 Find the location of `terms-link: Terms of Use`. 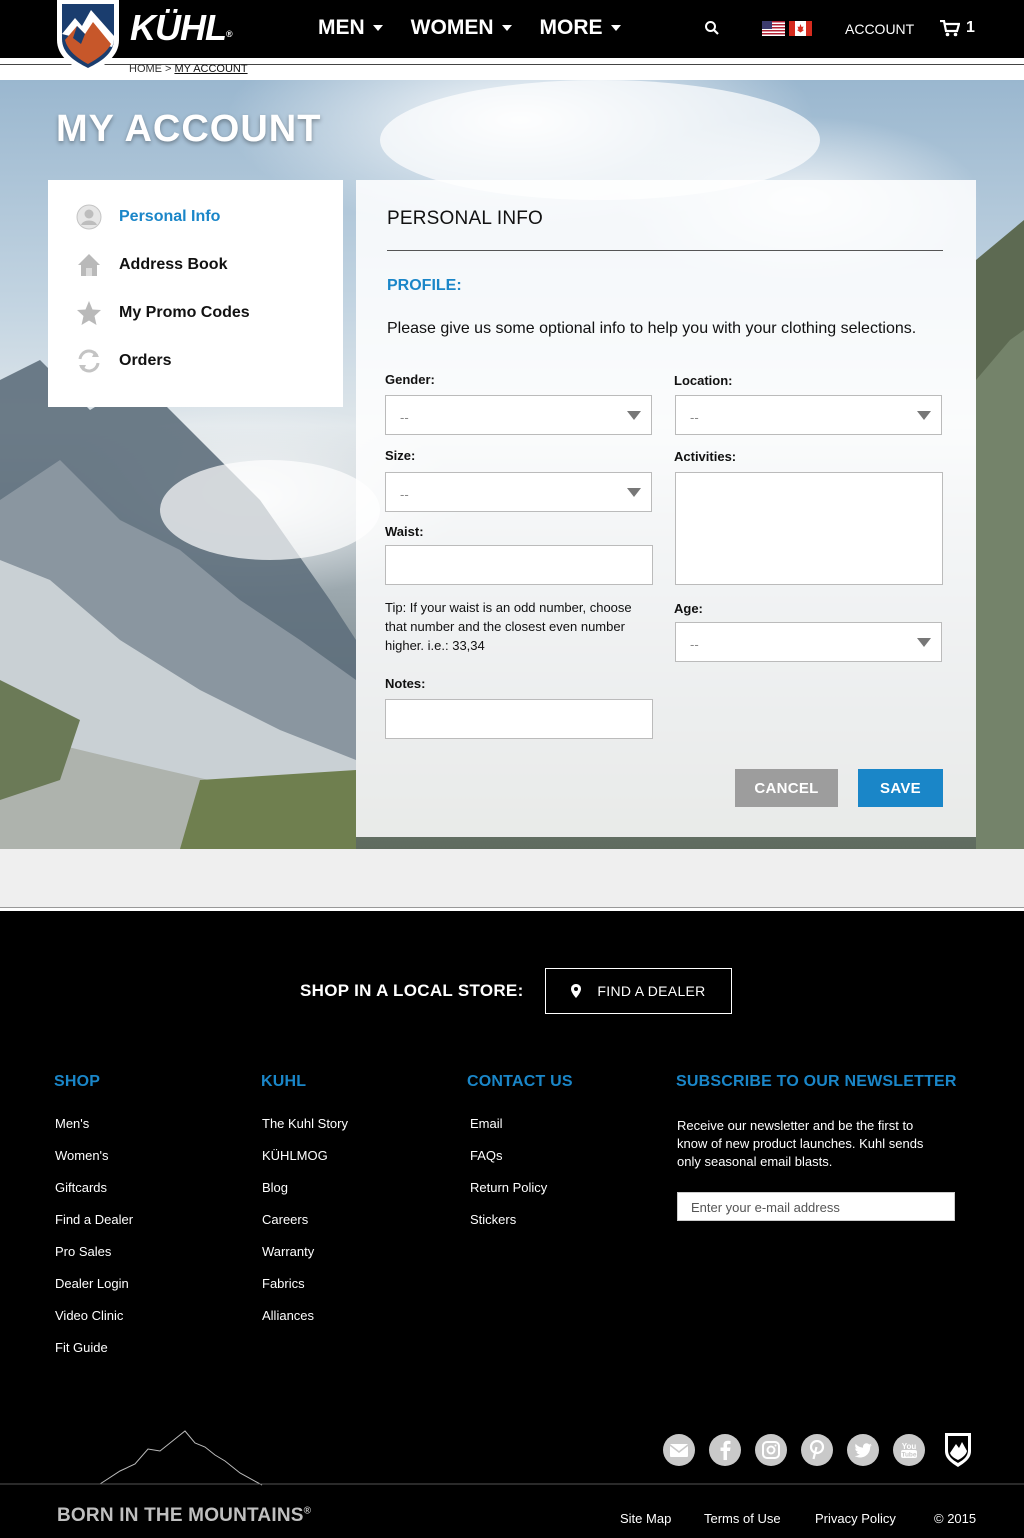

terms-link: Terms of Use is located at coordinates (742, 1518).